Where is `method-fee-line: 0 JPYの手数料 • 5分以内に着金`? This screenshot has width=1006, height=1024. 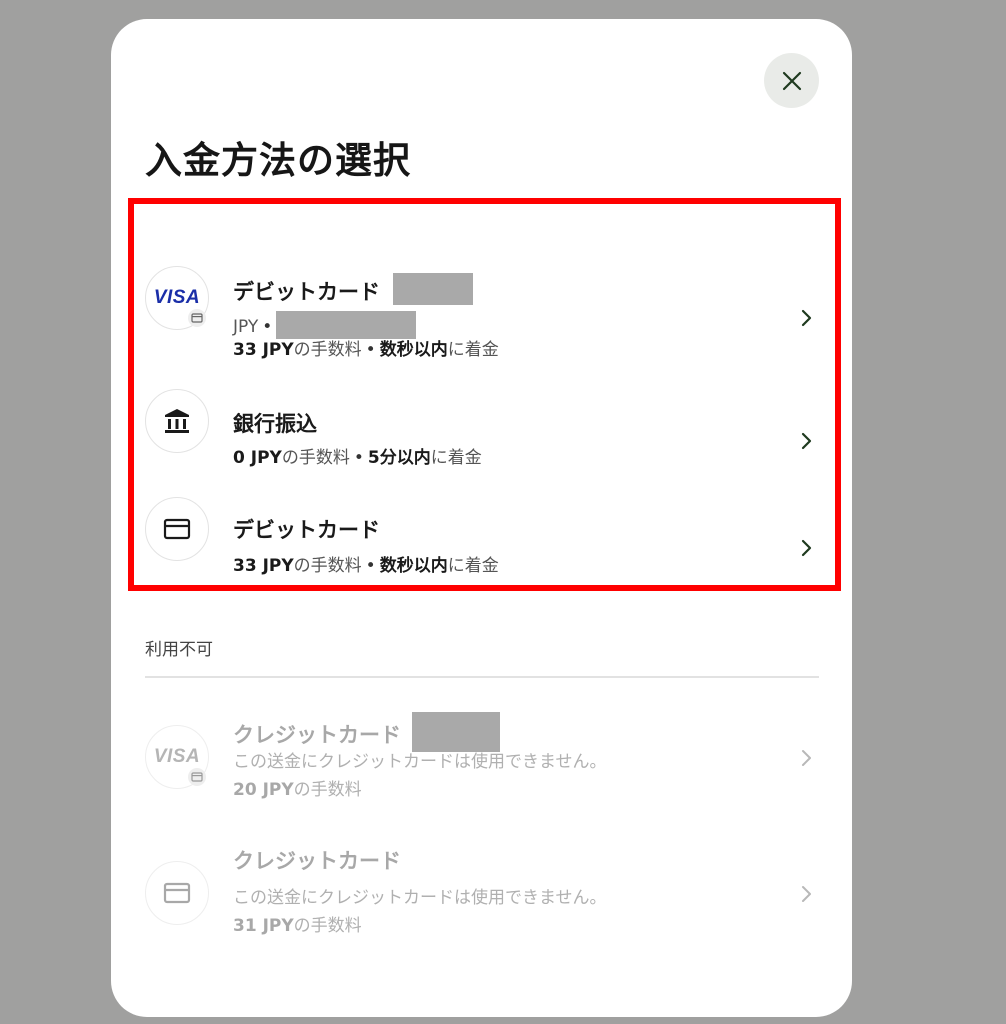 method-fee-line: 0 JPYの手数料 • 5分以内に着金 is located at coordinates (357, 458).